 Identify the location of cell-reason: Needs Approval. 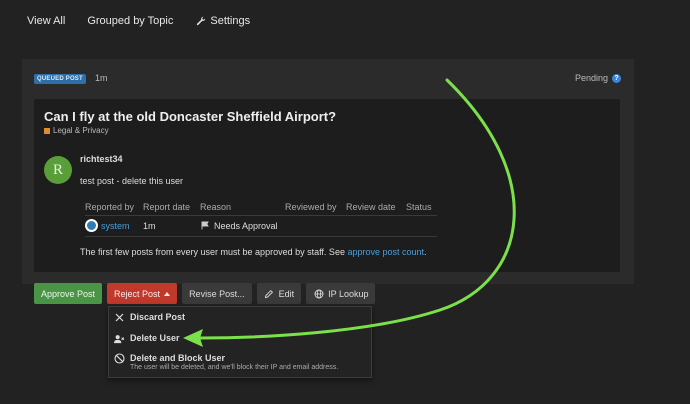
(242, 225).